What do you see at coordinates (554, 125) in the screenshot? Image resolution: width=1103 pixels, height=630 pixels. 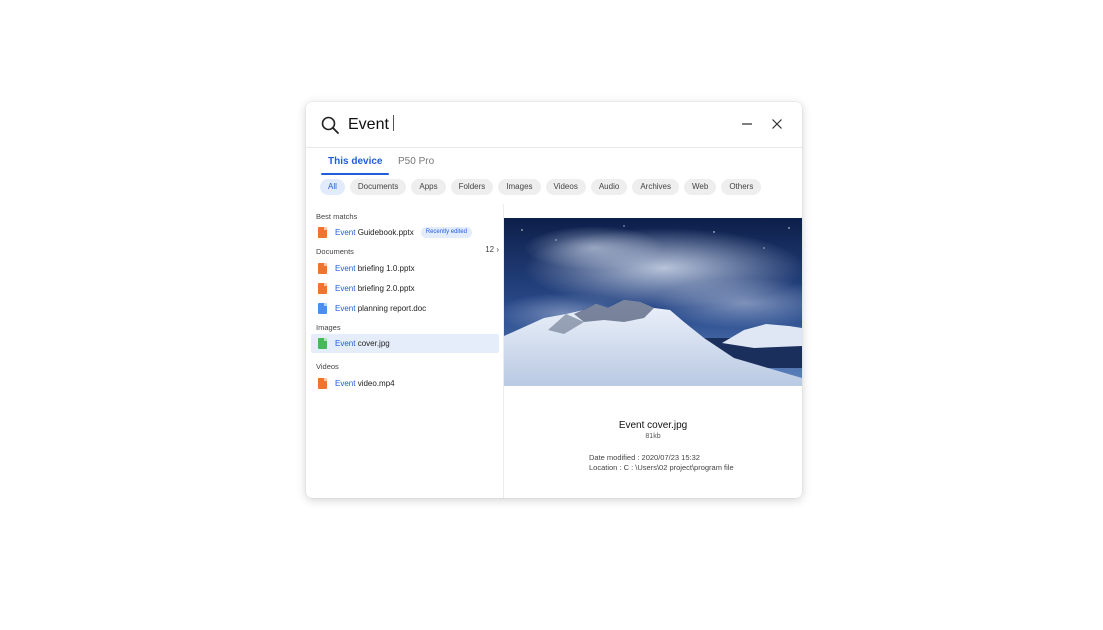 I see `search-bar: Event` at bounding box center [554, 125].